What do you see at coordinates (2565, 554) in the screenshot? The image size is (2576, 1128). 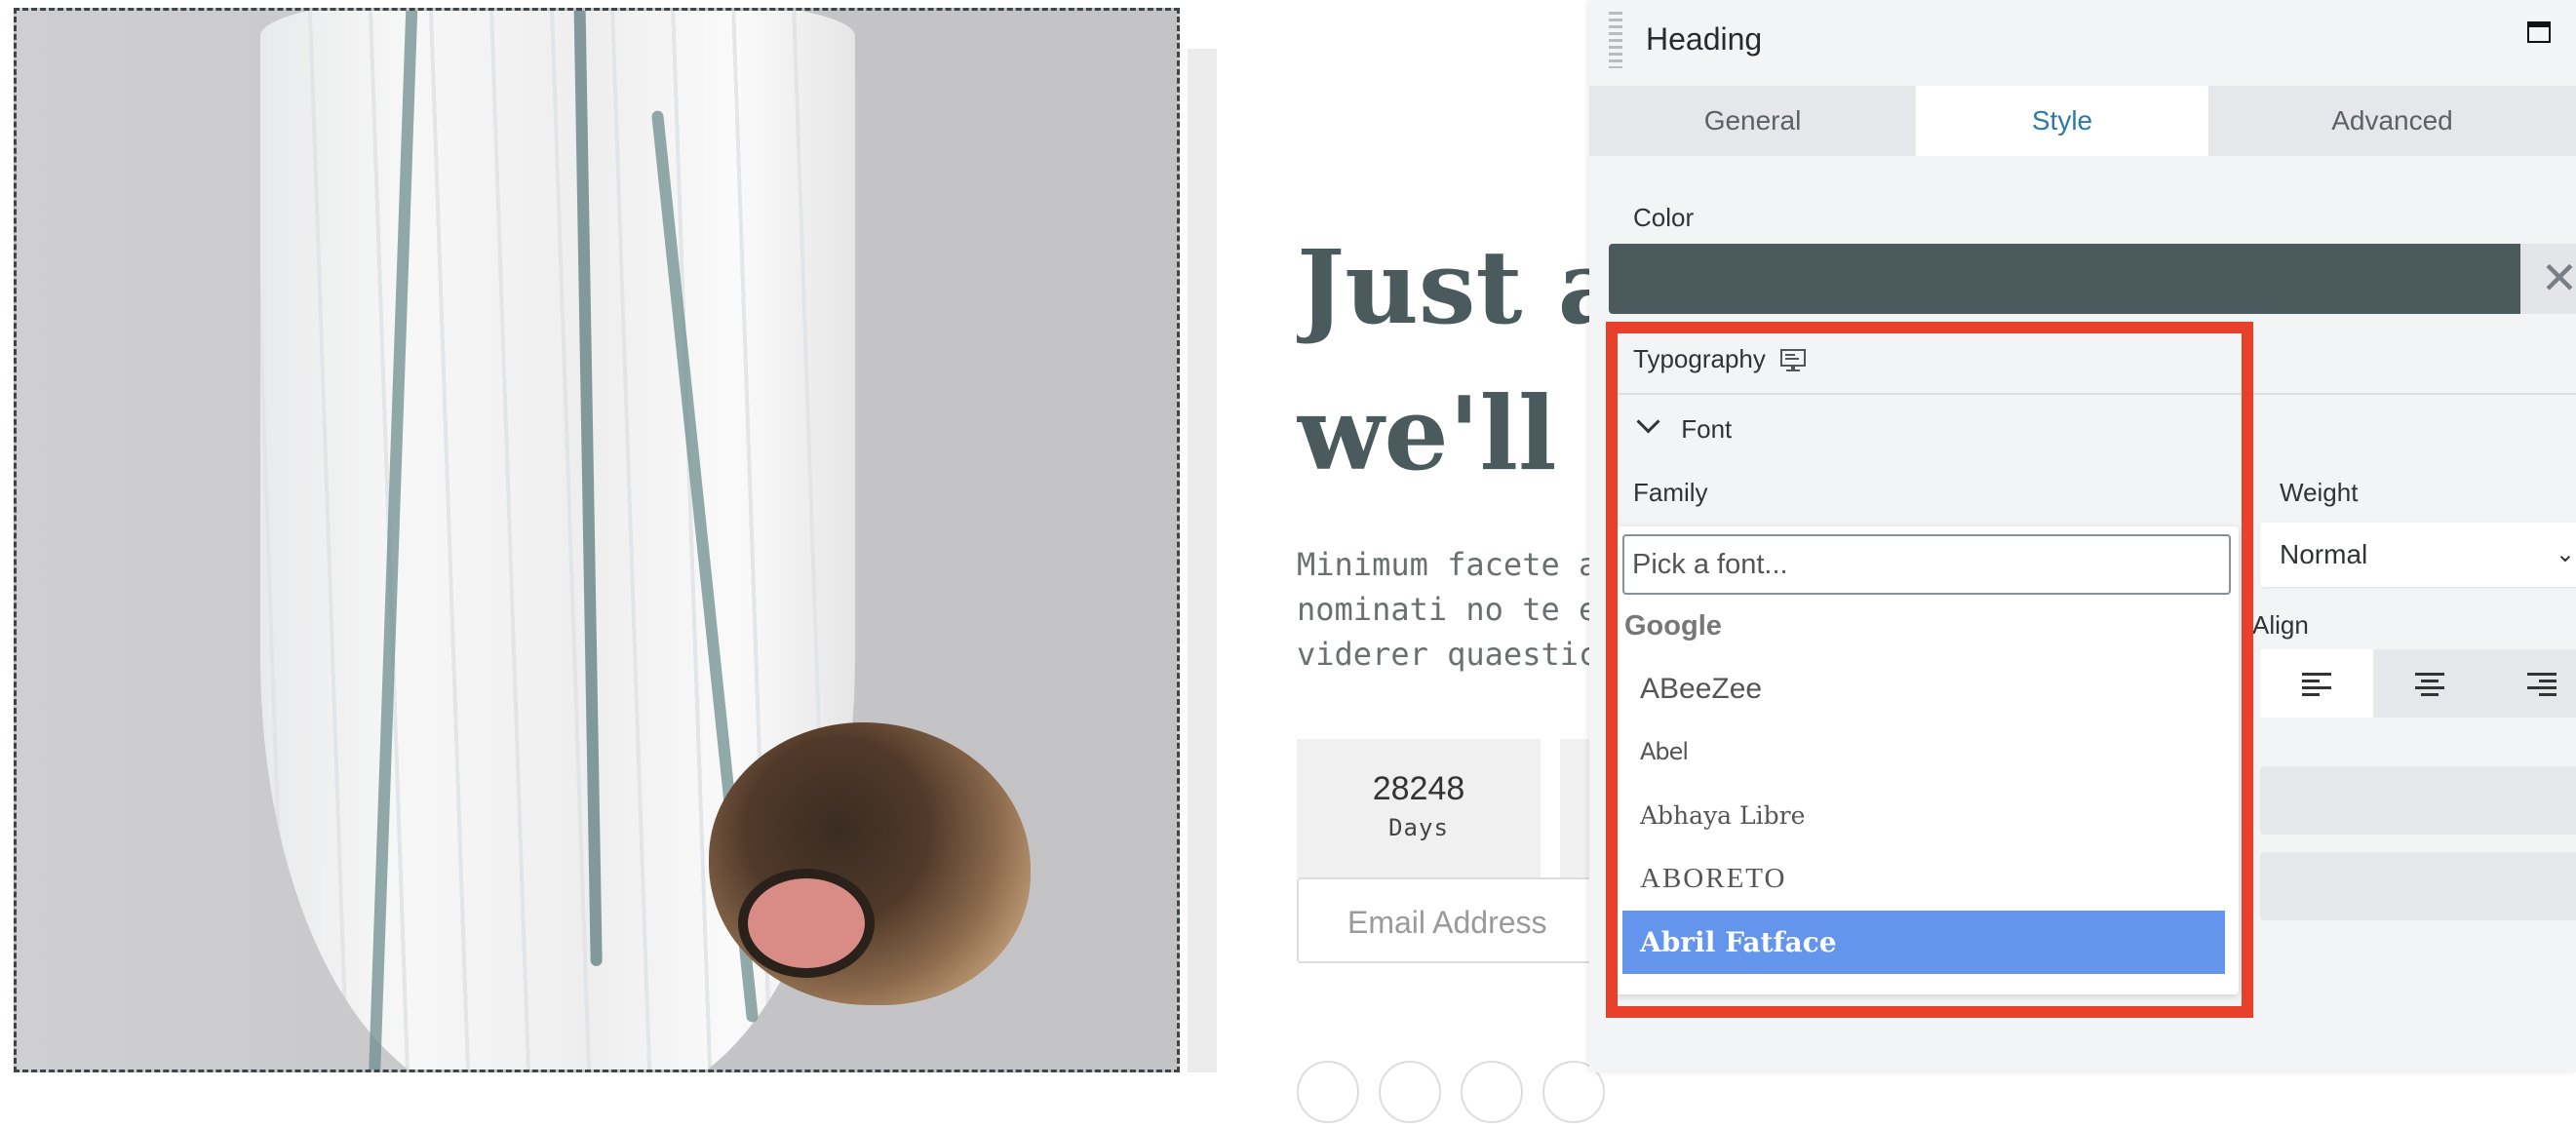 I see `chevron-down-icon: ⌄` at bounding box center [2565, 554].